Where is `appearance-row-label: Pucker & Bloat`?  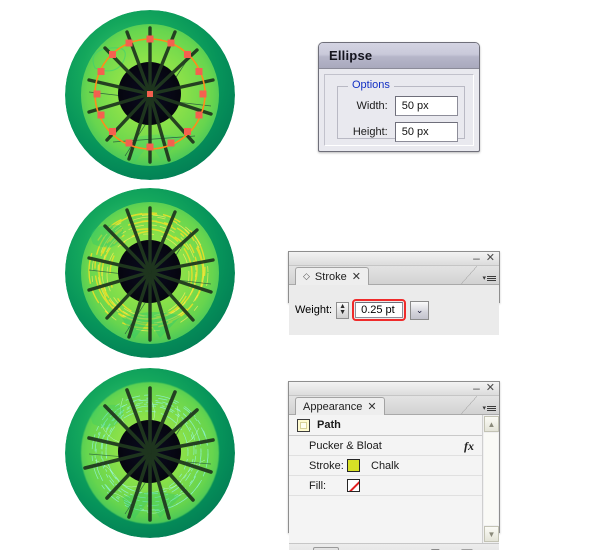
appearance-row-label: Pucker & Bloat is located at coordinates (345, 445).